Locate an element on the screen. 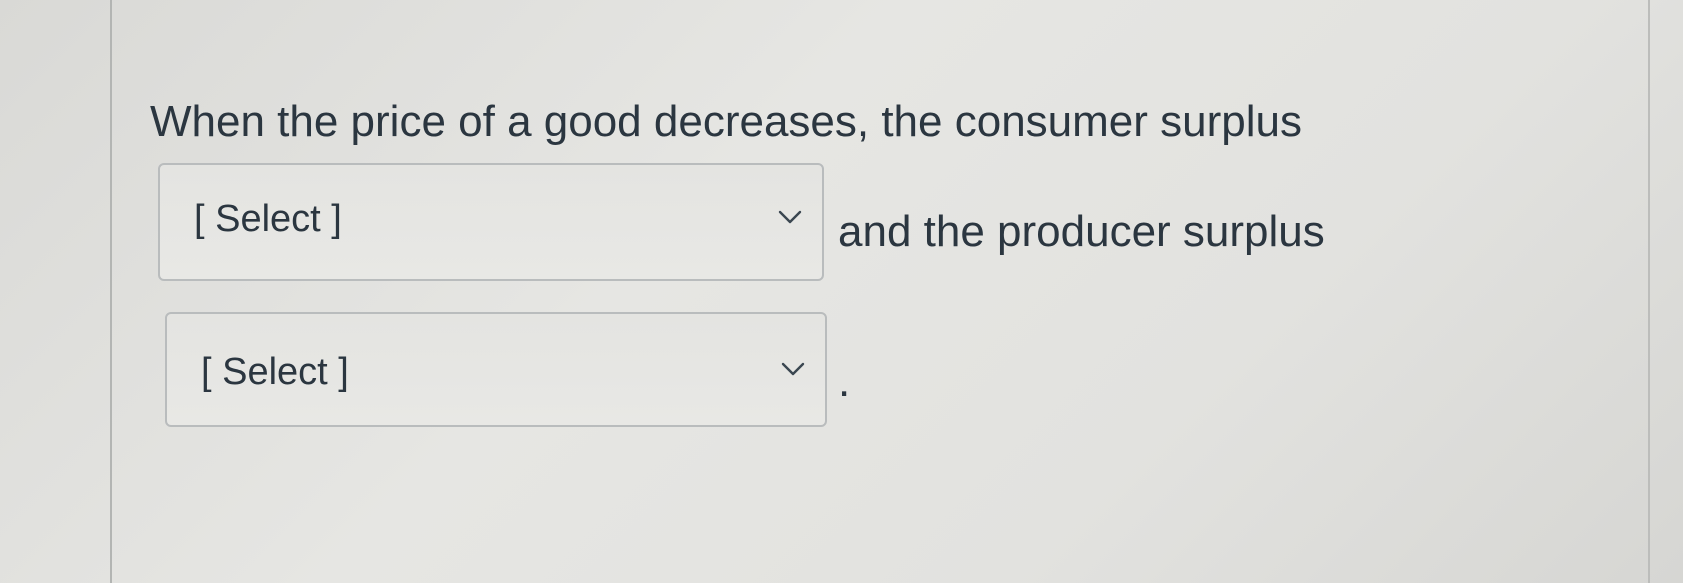 This screenshot has width=1683, height=583. panel-left-border is located at coordinates (111, 291).